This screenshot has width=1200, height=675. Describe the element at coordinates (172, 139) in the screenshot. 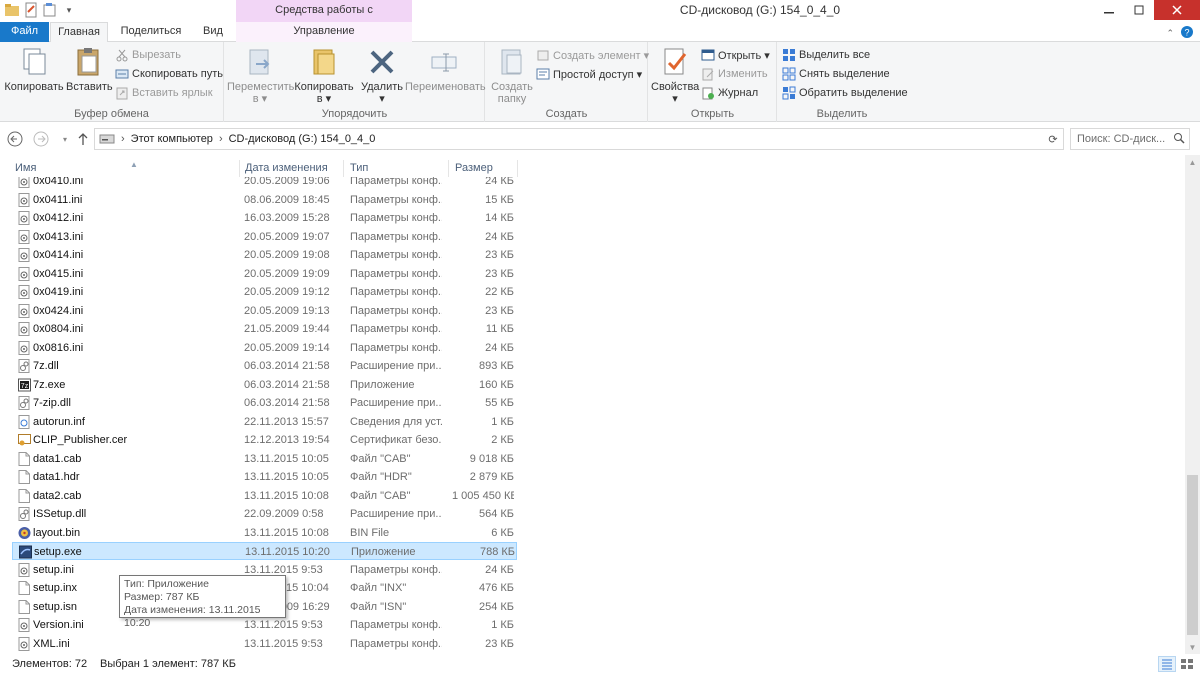

I see `breadcrumb-computer: Этот компьютер` at that location.